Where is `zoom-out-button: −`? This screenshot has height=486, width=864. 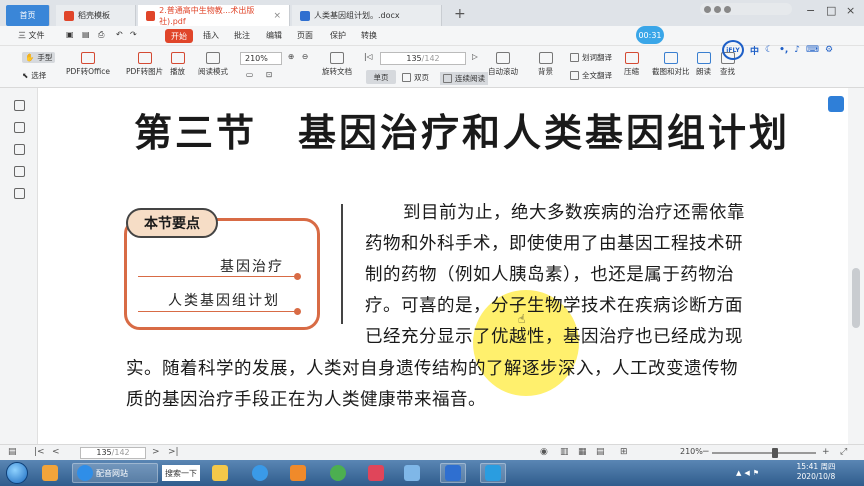
zoom-out-button: − is located at coordinates (706, 452).